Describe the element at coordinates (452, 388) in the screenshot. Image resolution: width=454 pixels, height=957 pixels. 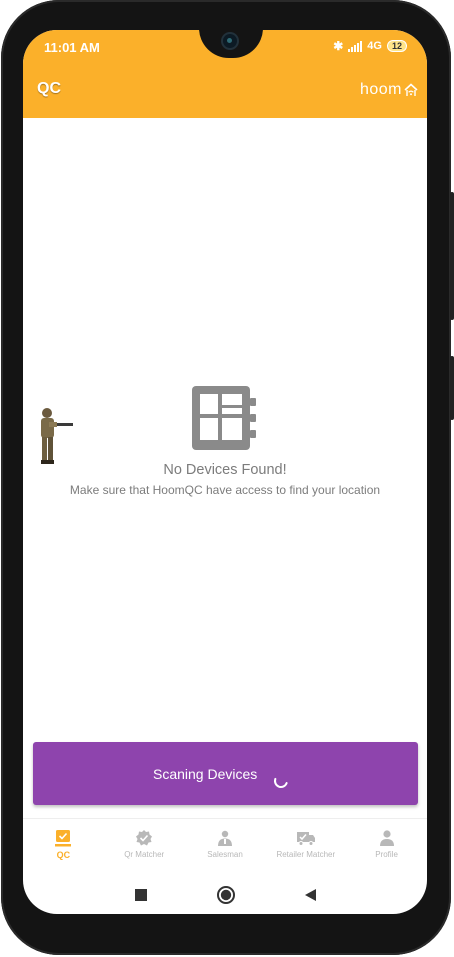
I see `power-button` at that location.